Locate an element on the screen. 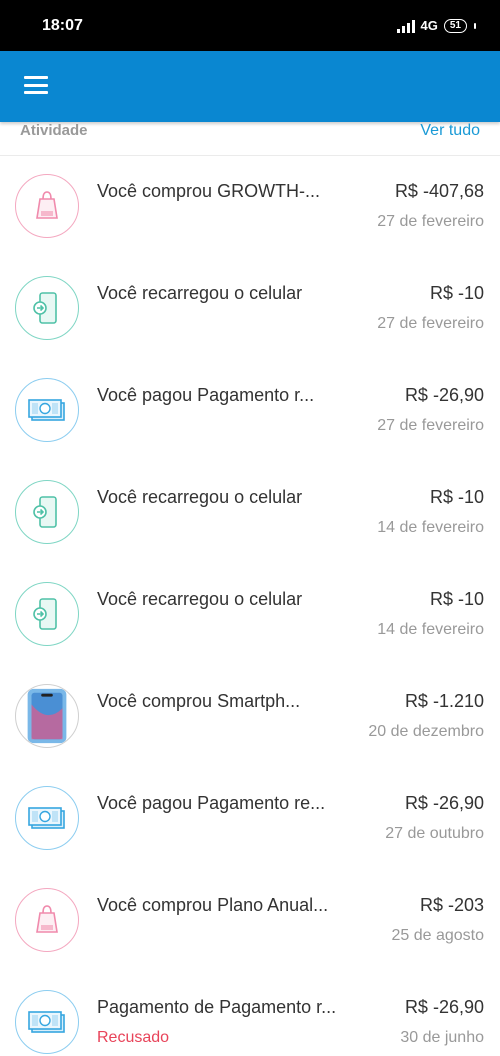 The height and width of the screenshot is (1056, 500). status-bar: 18:07 4G 51 is located at coordinates (250, 25).